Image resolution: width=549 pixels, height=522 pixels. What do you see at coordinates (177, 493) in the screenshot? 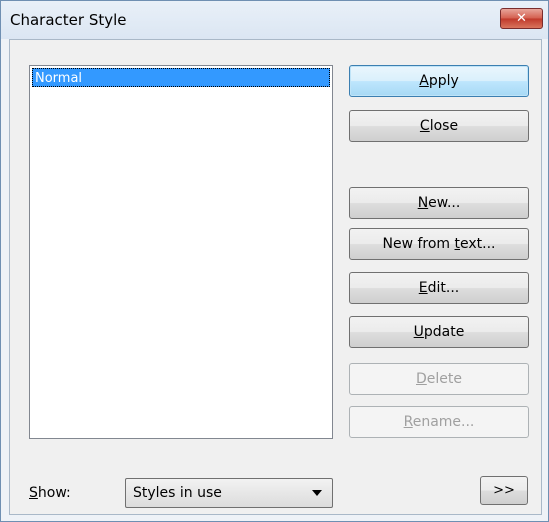
I see `show-dropdown-value: Styles in use` at bounding box center [177, 493].